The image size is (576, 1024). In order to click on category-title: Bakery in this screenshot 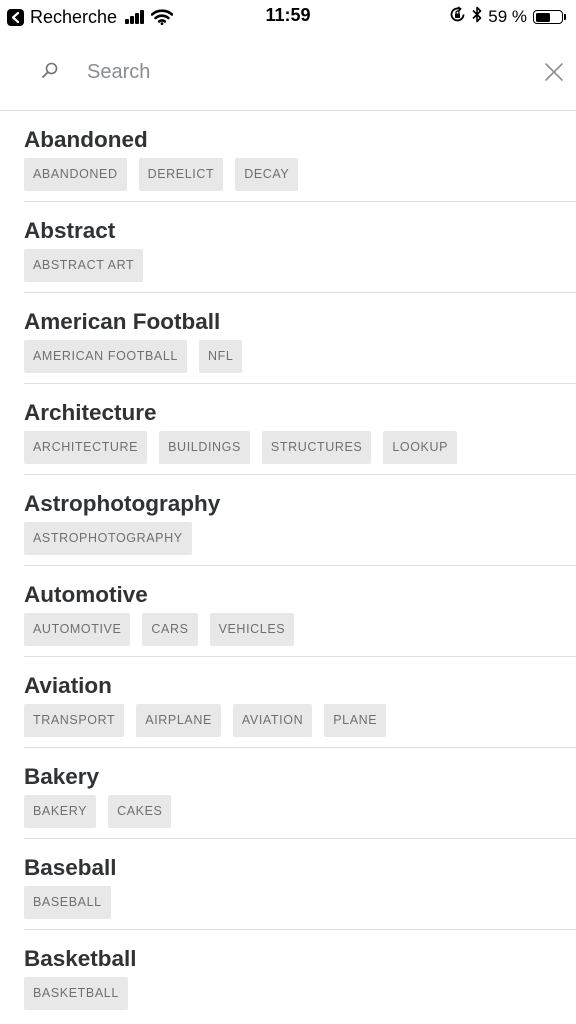, I will do `click(61, 777)`.